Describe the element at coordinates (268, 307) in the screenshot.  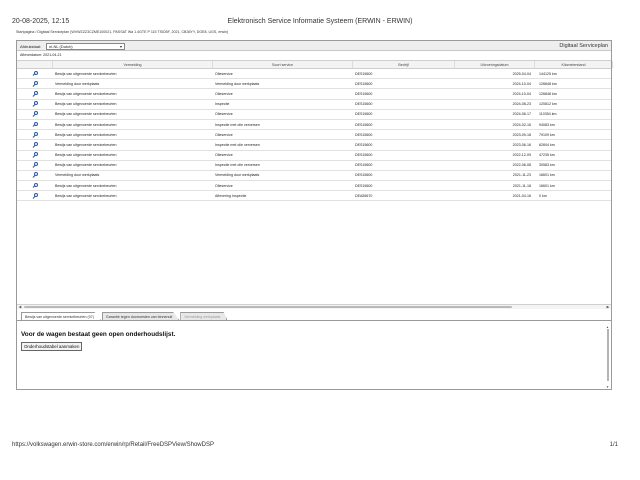
I see `horizontal-scroll-thumb` at that location.